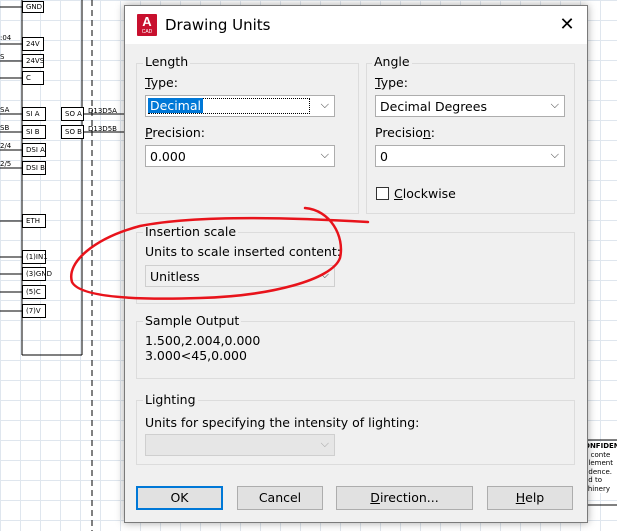  What do you see at coordinates (598, 463) in the screenshot?
I see `notice-line: Element` at bounding box center [598, 463].